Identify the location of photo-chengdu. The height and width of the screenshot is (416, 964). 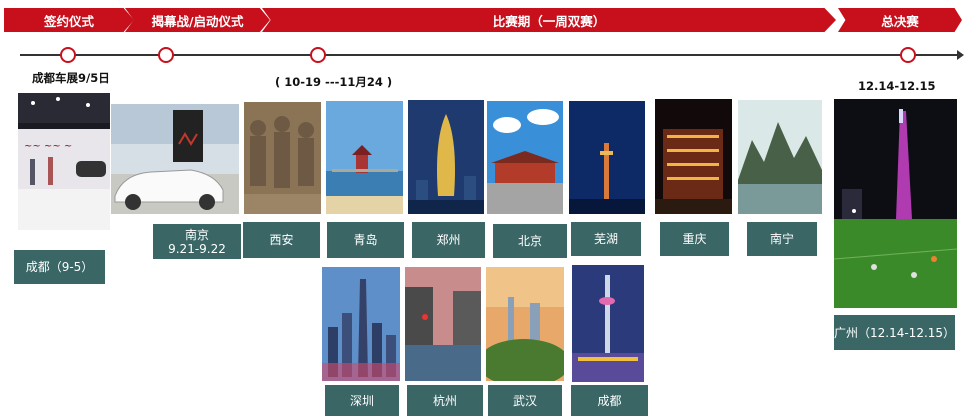
(608, 323).